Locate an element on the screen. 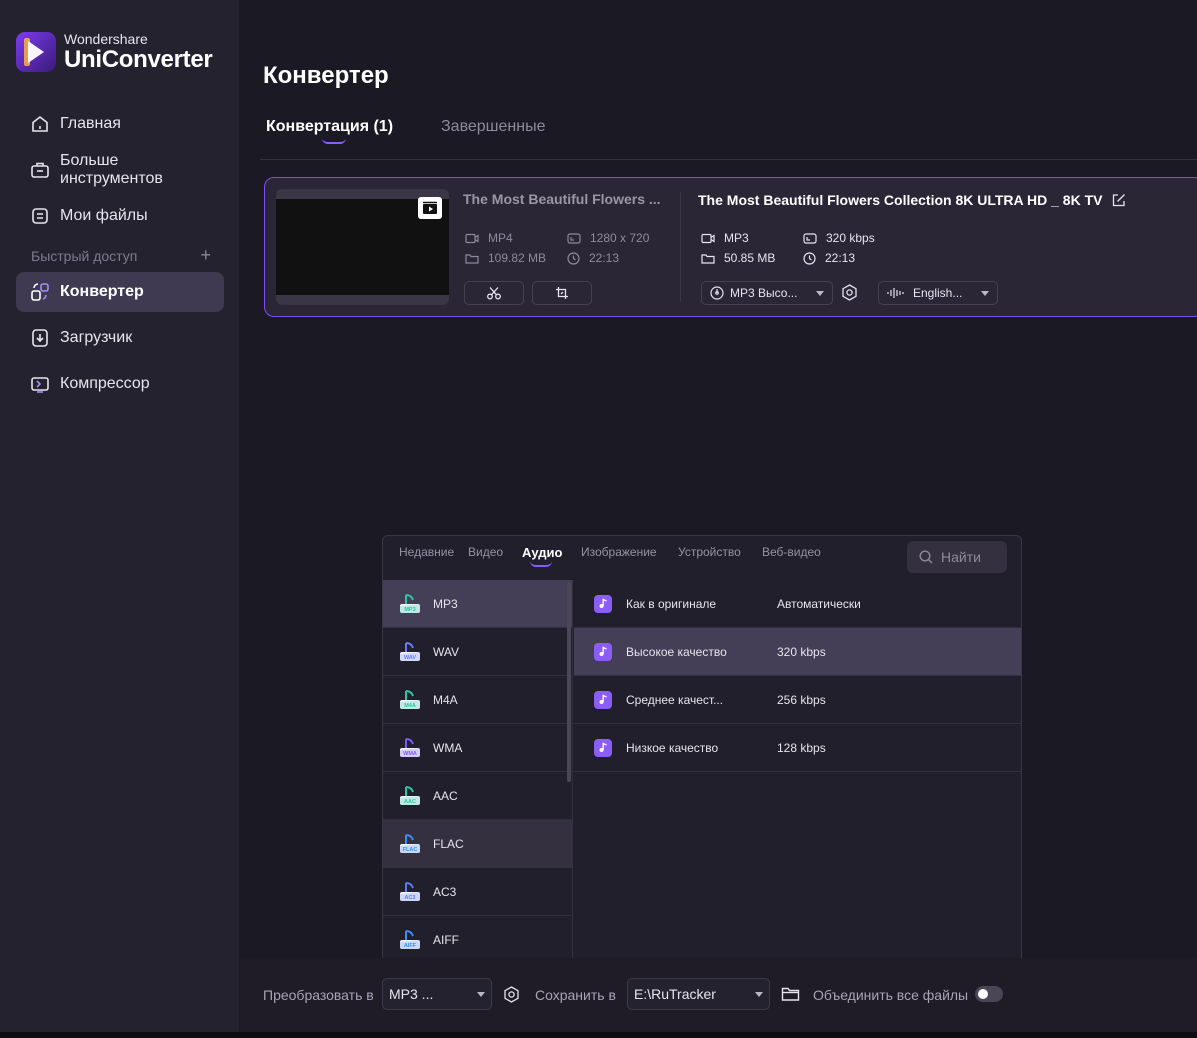 The width and height of the screenshot is (1197, 1038). converter-icon is located at coordinates (40, 292).